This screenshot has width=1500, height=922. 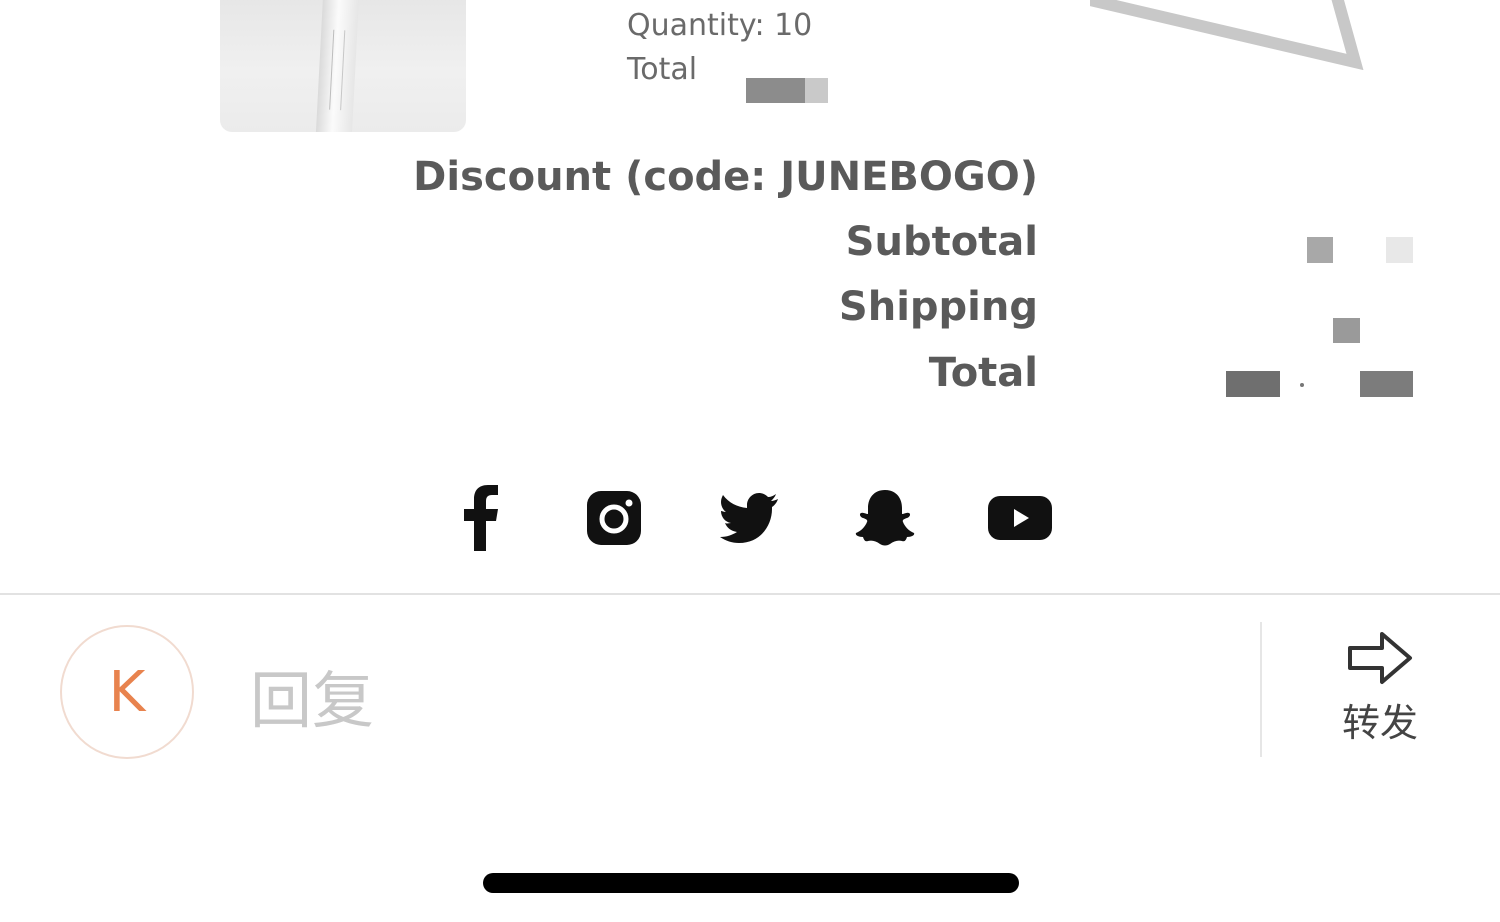 What do you see at coordinates (480, 518) in the screenshot?
I see `facebook-icon` at bounding box center [480, 518].